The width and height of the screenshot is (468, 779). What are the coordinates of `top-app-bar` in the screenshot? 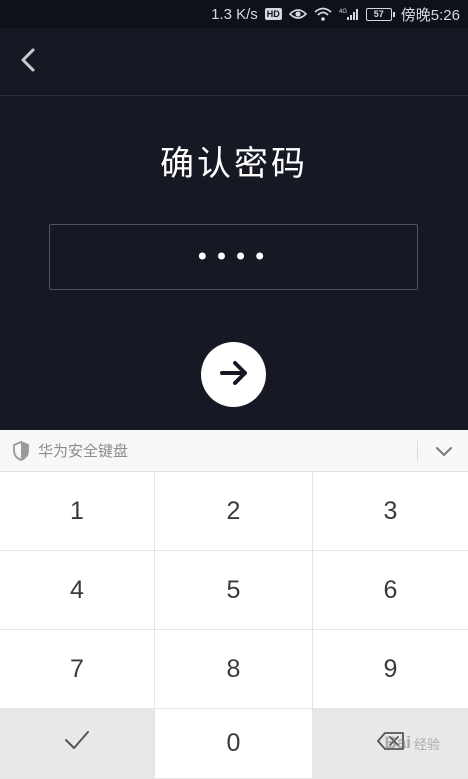 It's located at (234, 62).